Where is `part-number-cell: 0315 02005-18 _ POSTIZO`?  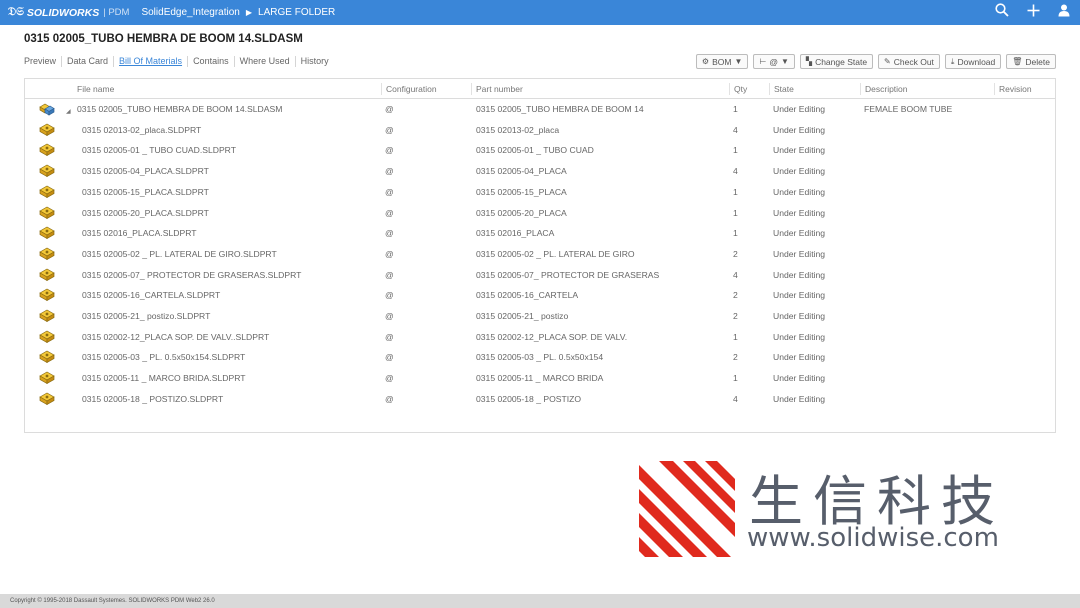
part-number-cell: 0315 02005-18 _ POSTIZO is located at coordinates (529, 398).